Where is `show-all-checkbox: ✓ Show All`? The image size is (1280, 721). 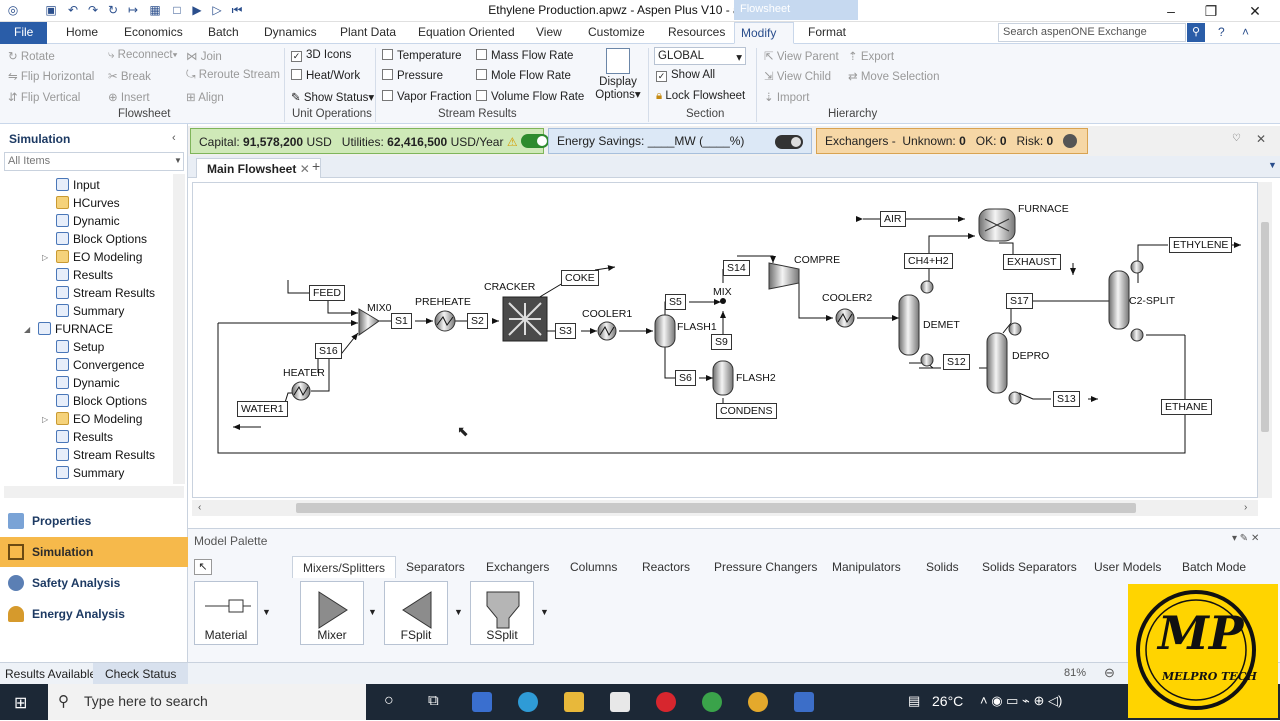
show-all-checkbox: ✓ Show All is located at coordinates (685, 75).